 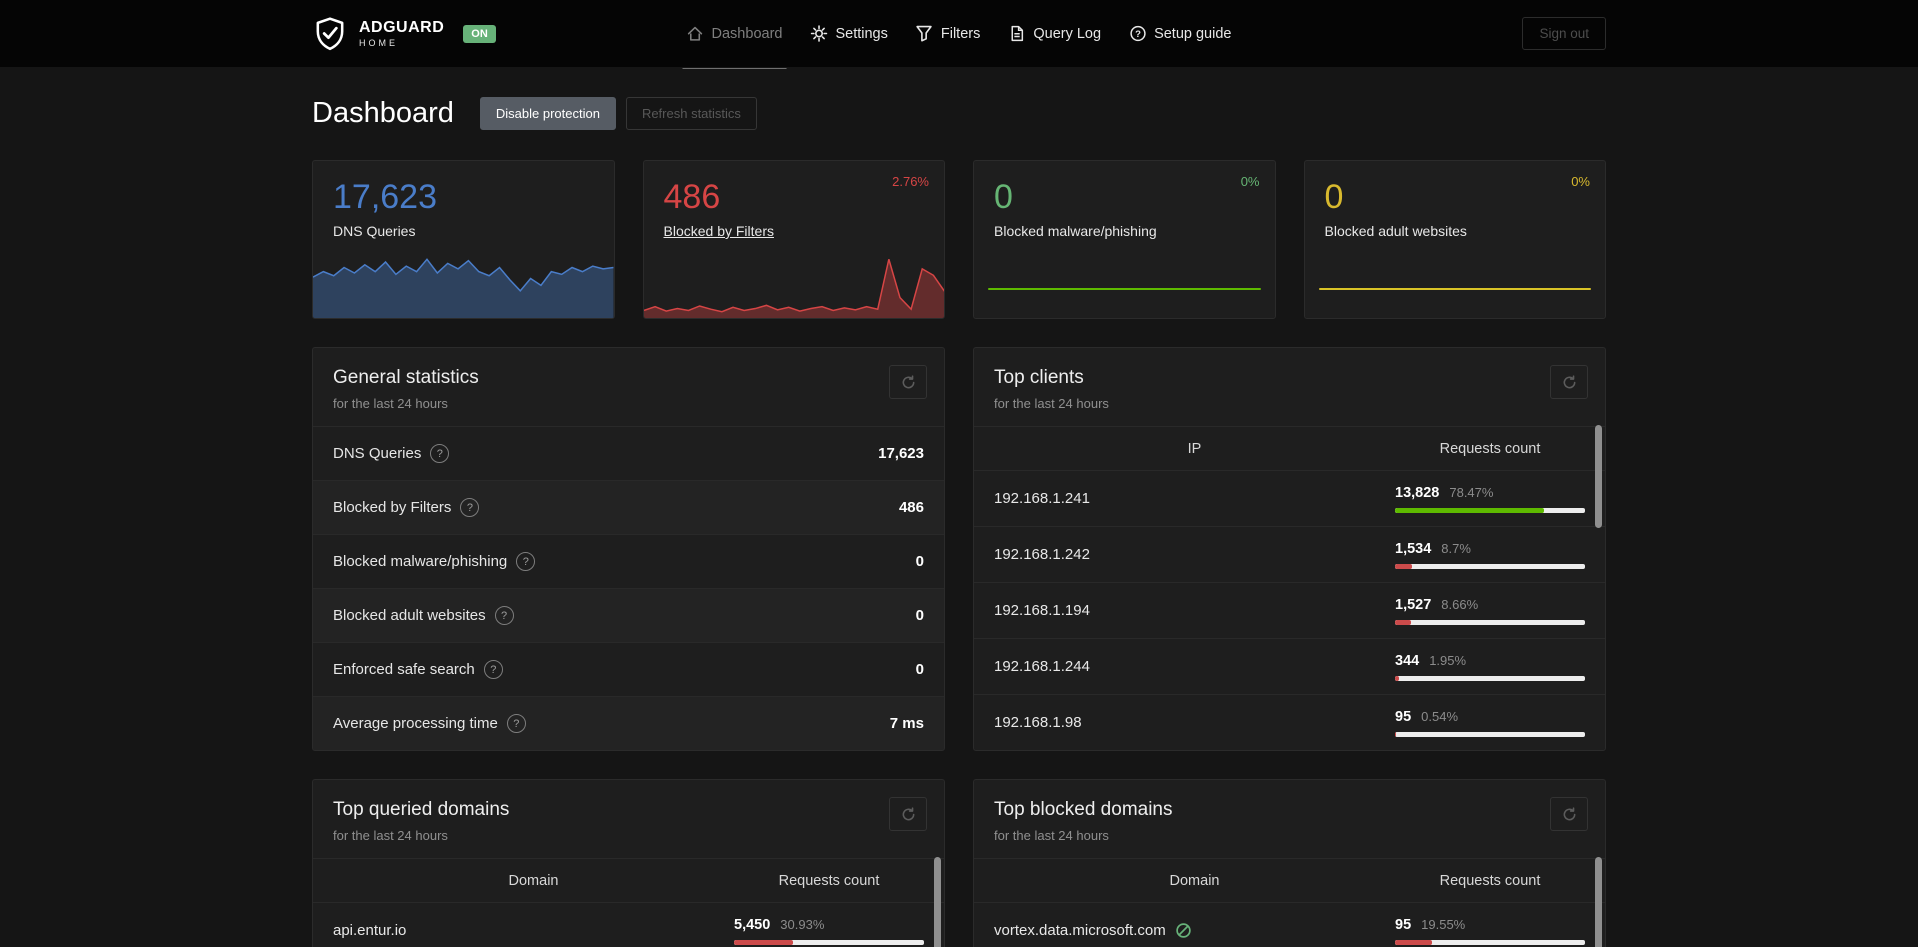 What do you see at coordinates (1075, 231) in the screenshot?
I see `stat-label: Blocked malware/phishing` at bounding box center [1075, 231].